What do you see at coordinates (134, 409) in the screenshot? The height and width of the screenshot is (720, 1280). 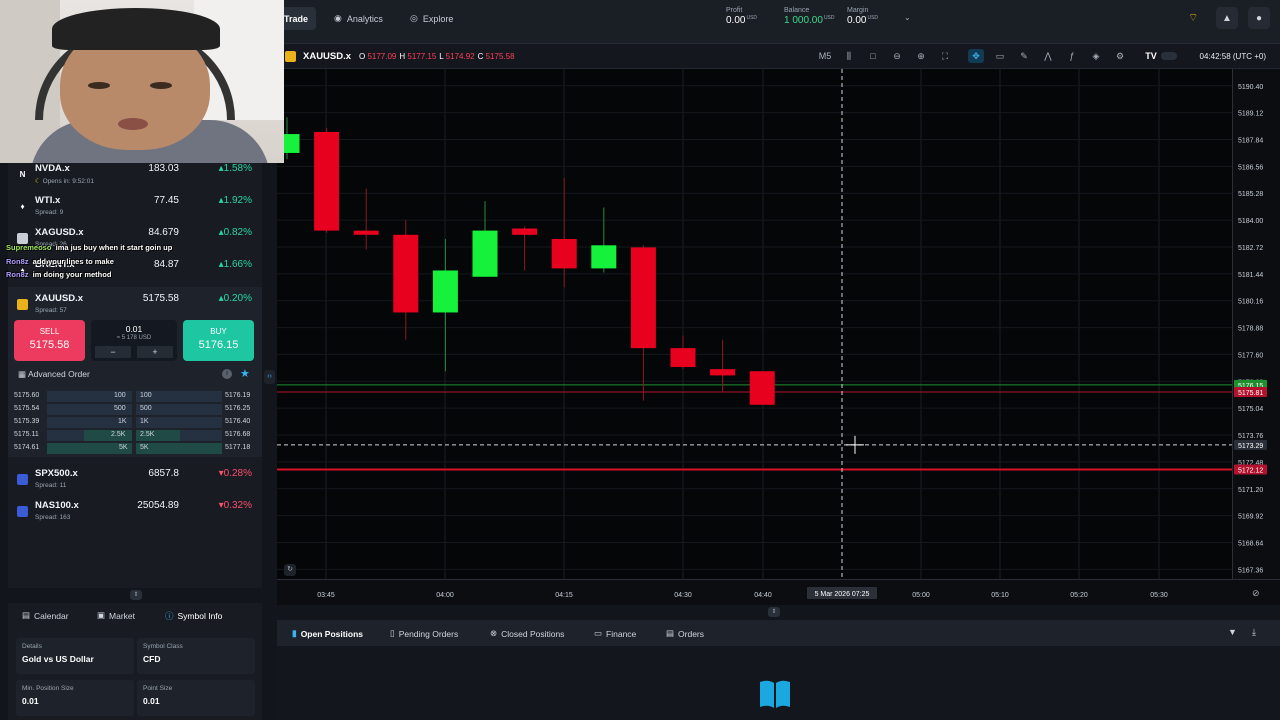 I see `order-book-row: 5175.54 500 500 5176.25` at bounding box center [134, 409].